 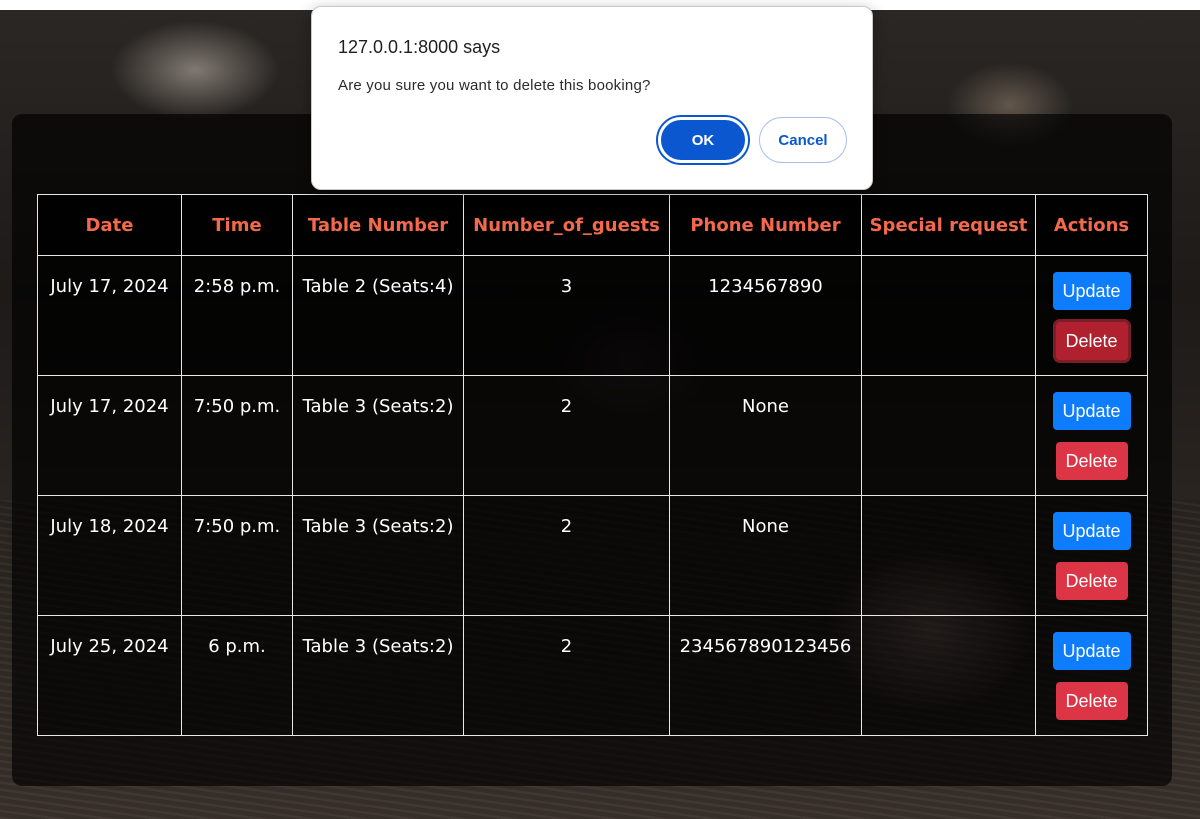 I want to click on dialog-title: 127.0.0.1:8000 says, so click(x=419, y=47).